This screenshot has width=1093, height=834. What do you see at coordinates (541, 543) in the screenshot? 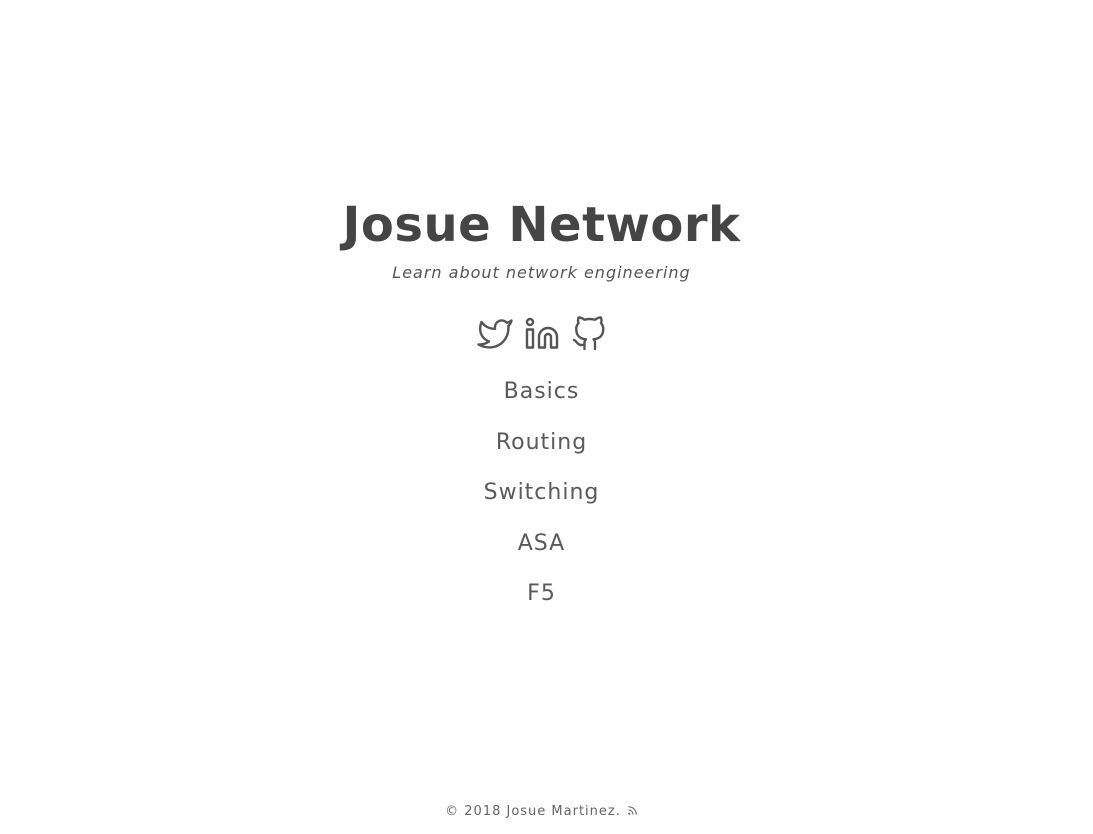
I see `nav-link-asa: ASA` at bounding box center [541, 543].